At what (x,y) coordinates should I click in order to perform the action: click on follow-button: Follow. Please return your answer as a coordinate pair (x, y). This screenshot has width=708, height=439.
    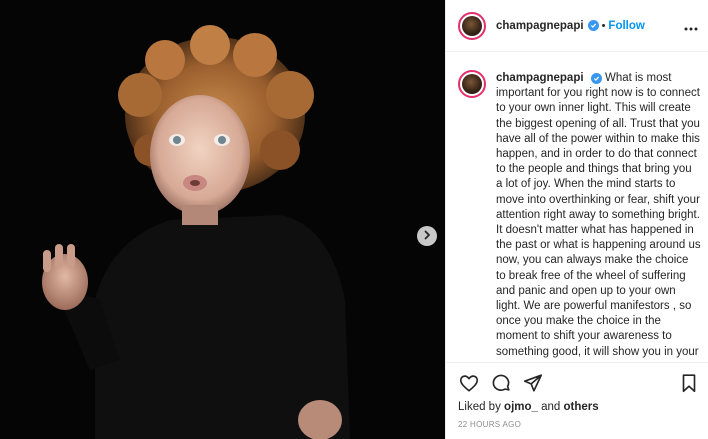
    Looking at the image, I should click on (626, 26).